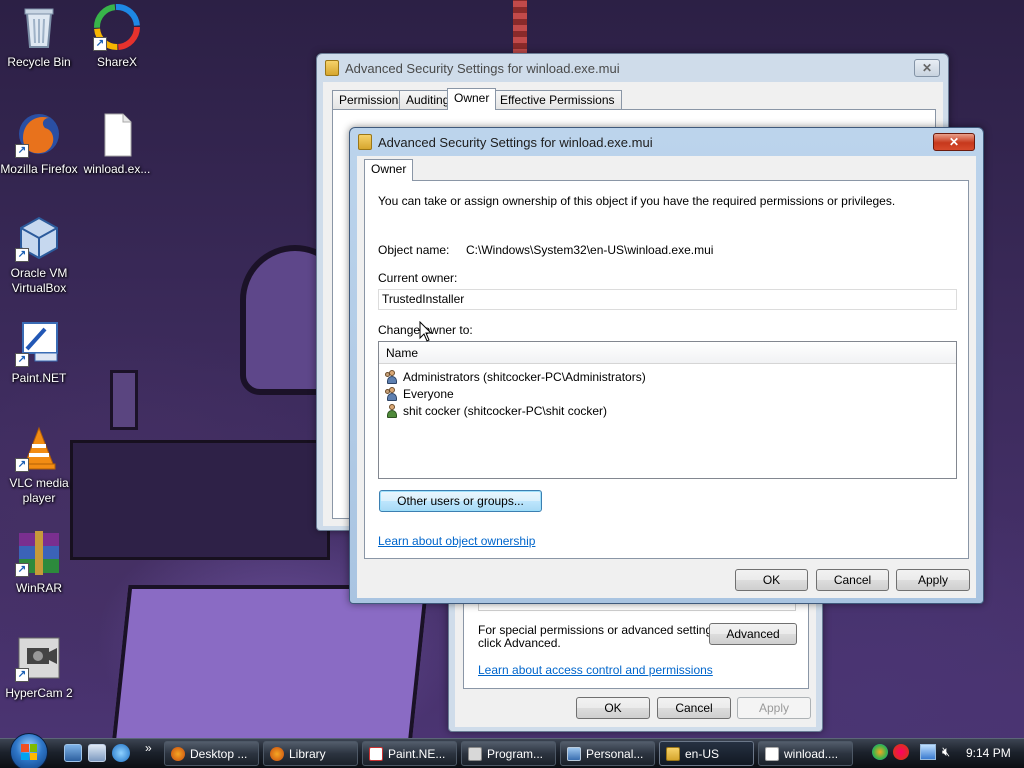  I want to click on tab-effective-permissions: Effective Permissions, so click(557, 100).